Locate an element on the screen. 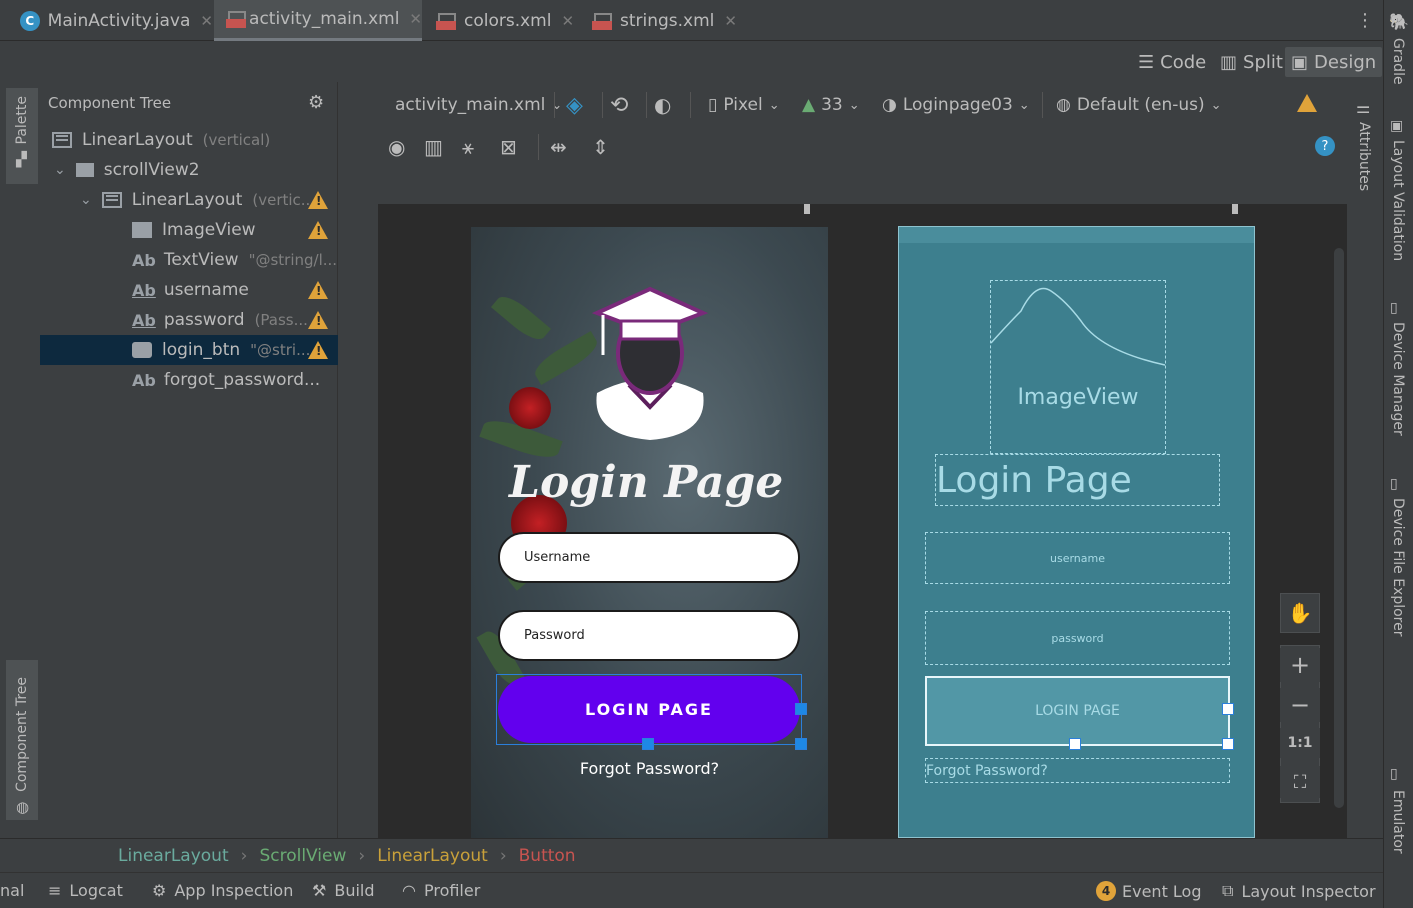  split-mode-button: ▥ Split is located at coordinates (1251, 62).